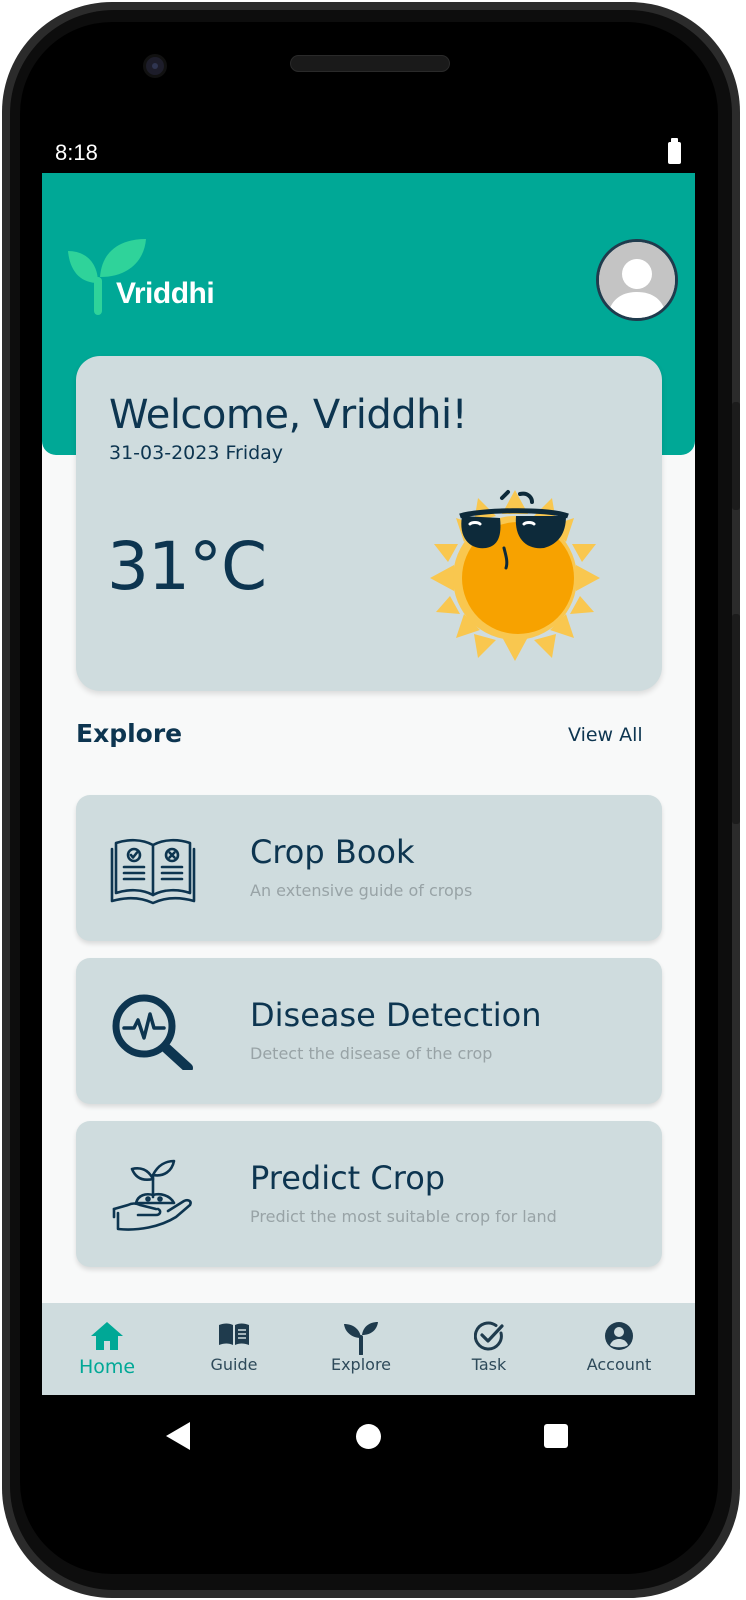  Describe the element at coordinates (152, 1195) in the screenshot. I see `hand-sprout-icon` at that location.